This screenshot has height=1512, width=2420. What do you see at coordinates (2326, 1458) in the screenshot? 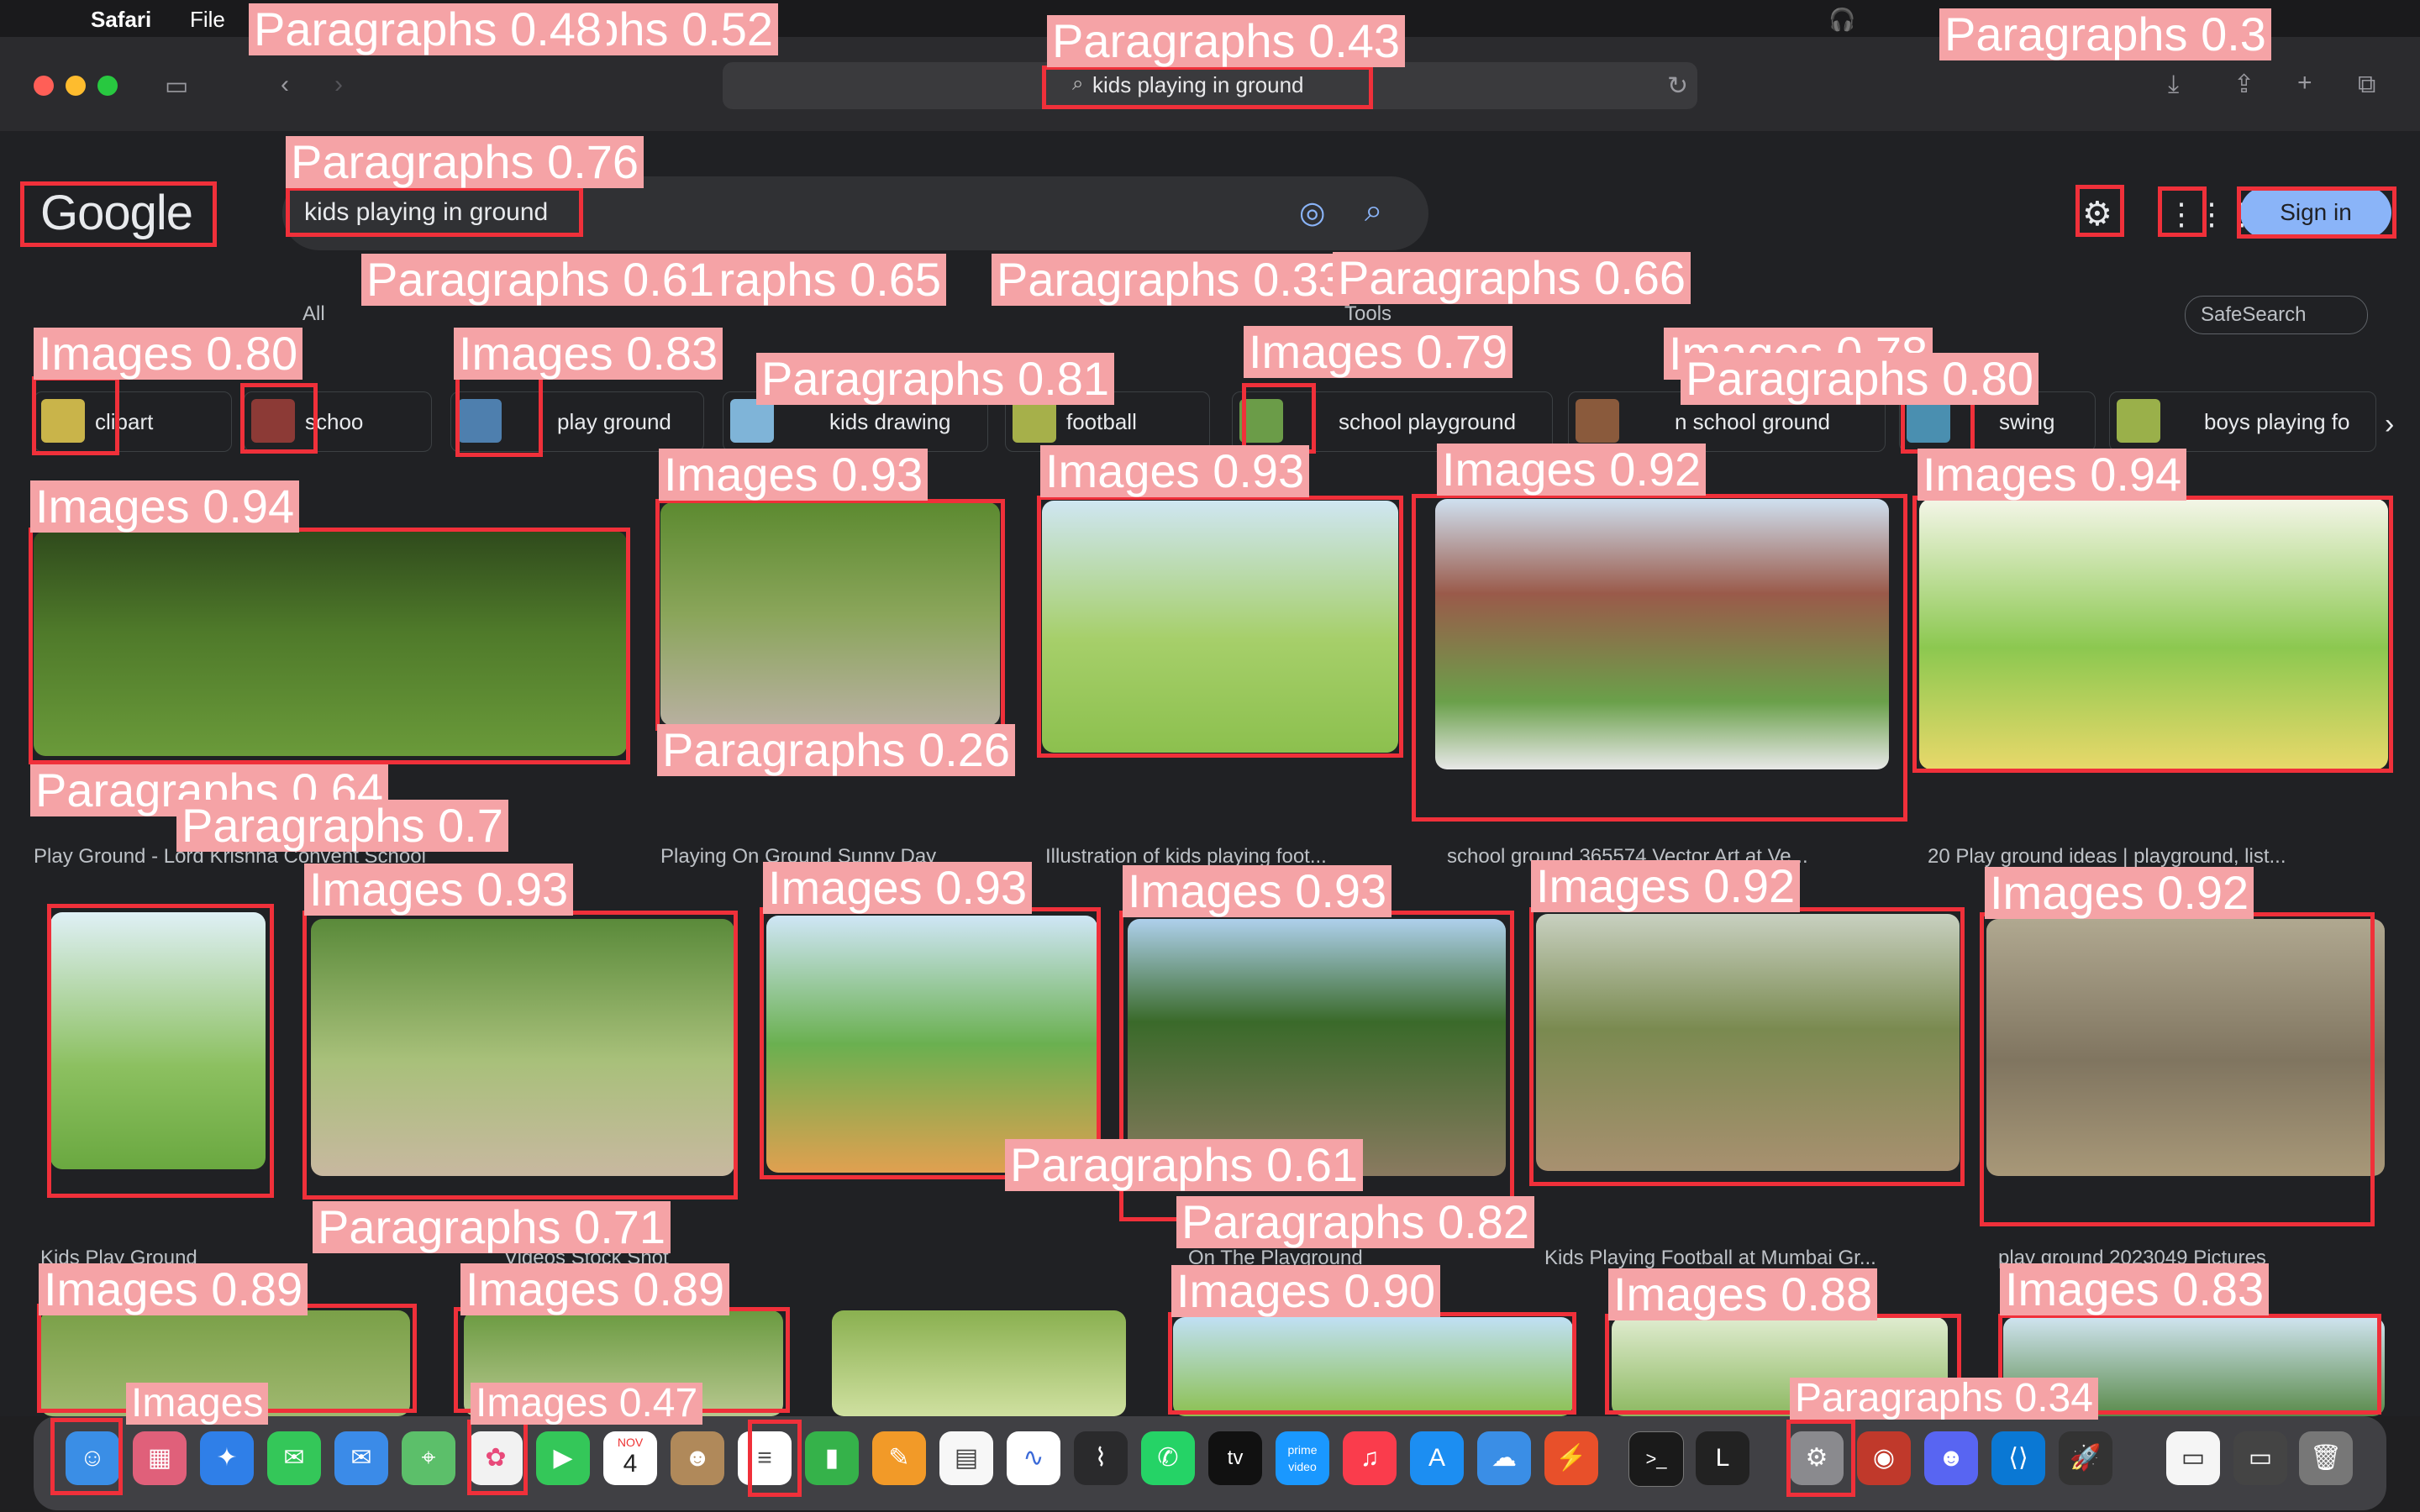
I see `trash-icon: 🗑` at bounding box center [2326, 1458].